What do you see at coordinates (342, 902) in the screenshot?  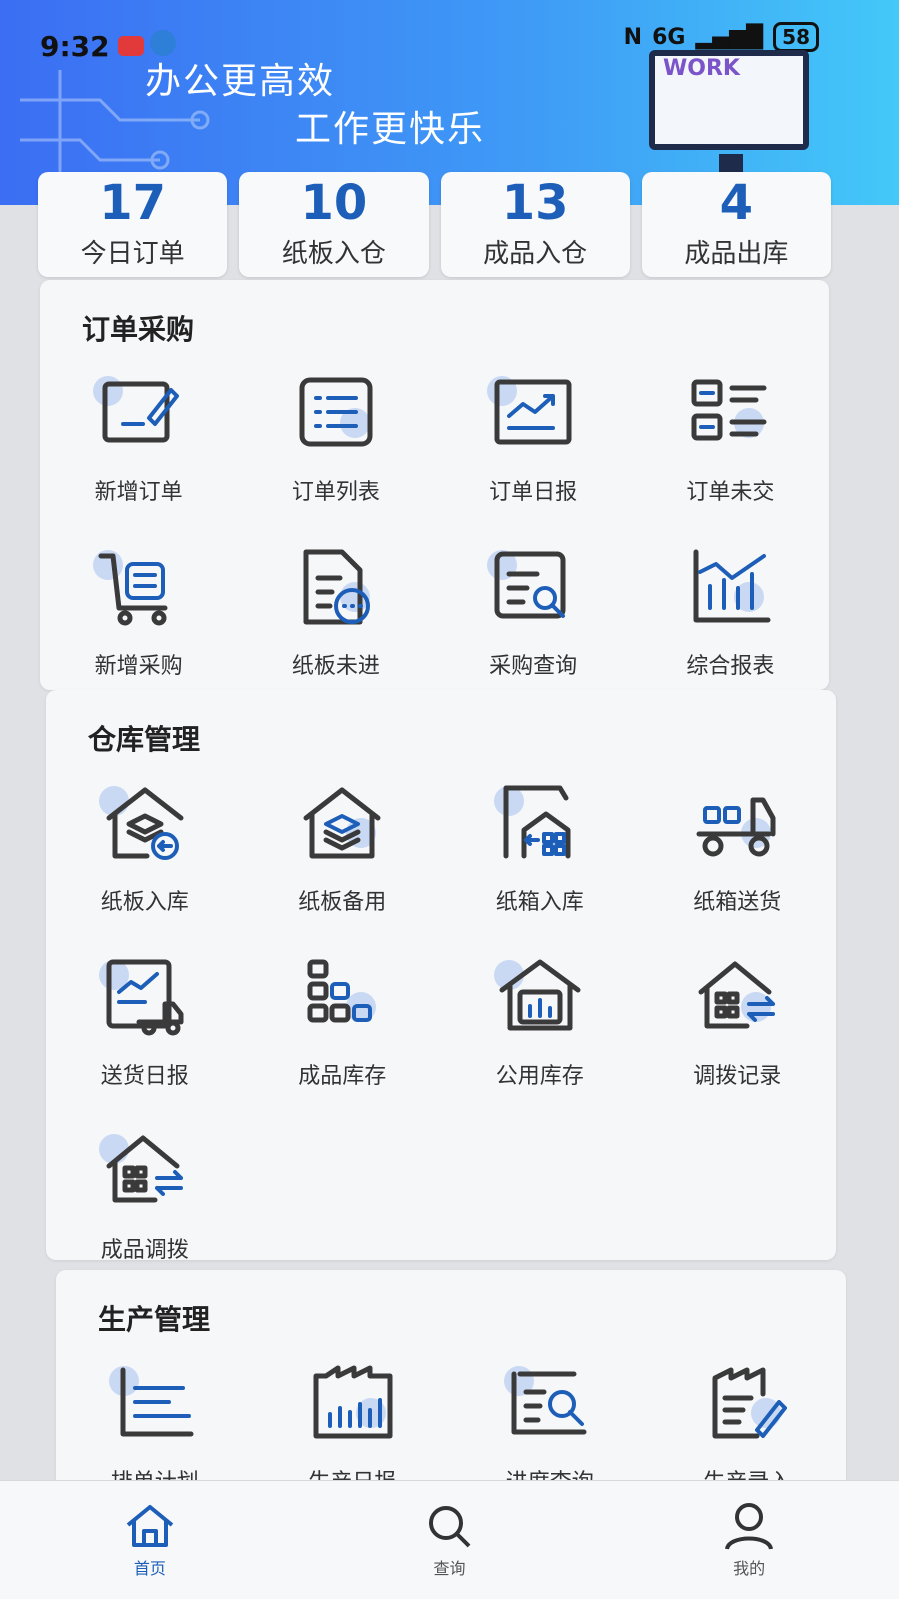 I see `menu-item-label: 纸板备用` at bounding box center [342, 902].